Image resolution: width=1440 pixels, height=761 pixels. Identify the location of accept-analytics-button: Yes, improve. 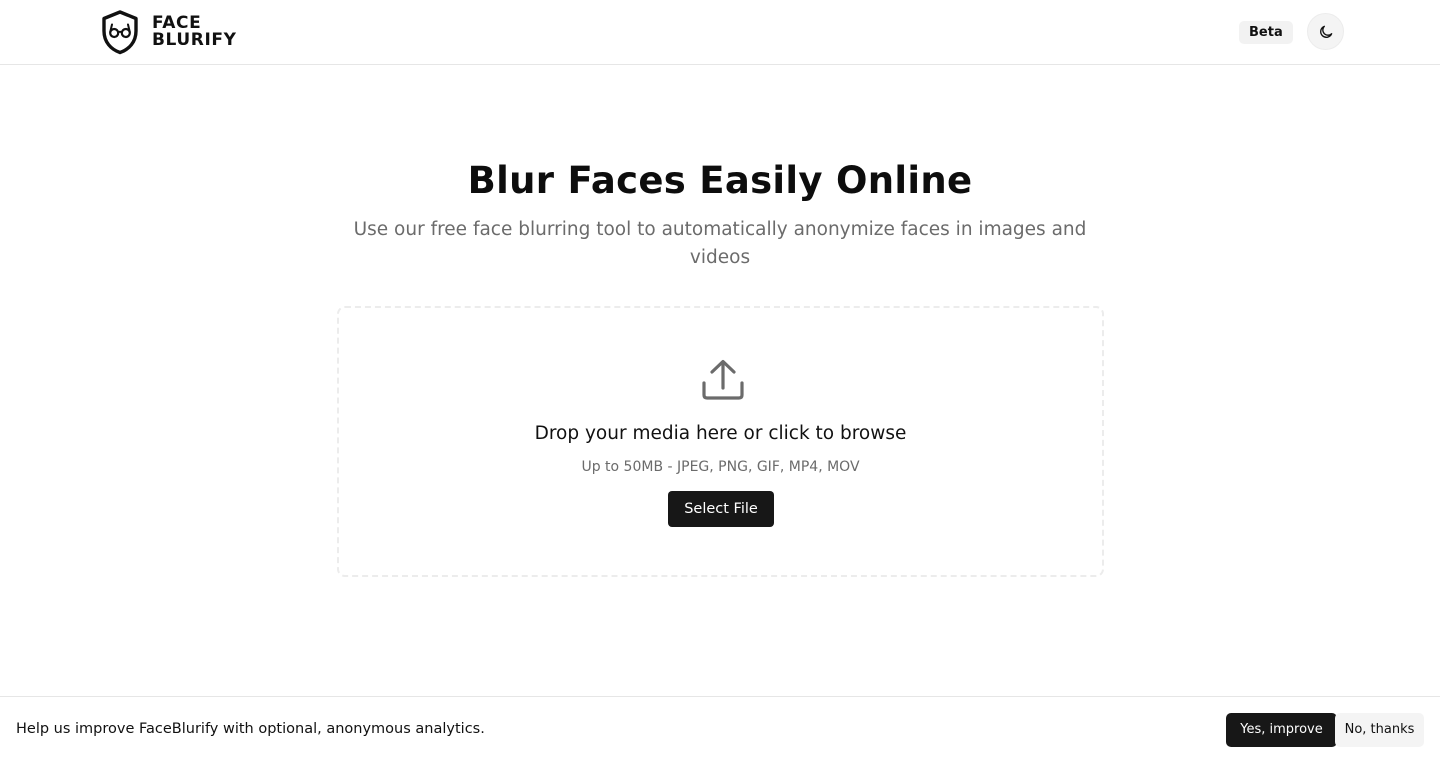
(1281, 730).